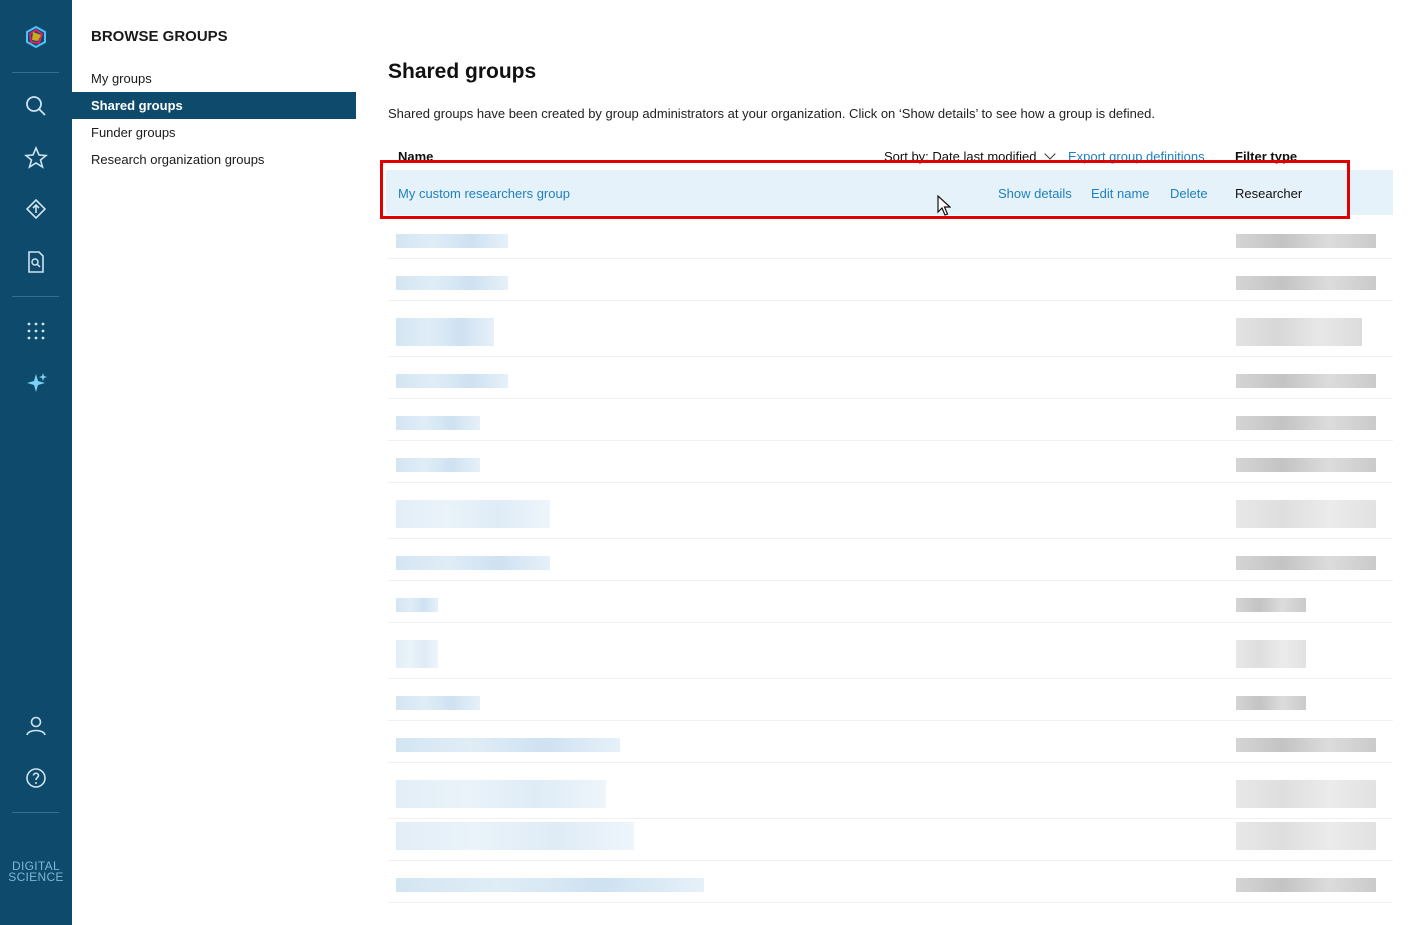 The image size is (1425, 925). What do you see at coordinates (214, 132) in the screenshot?
I see `nav-item-funder-groups: Funder groups` at bounding box center [214, 132].